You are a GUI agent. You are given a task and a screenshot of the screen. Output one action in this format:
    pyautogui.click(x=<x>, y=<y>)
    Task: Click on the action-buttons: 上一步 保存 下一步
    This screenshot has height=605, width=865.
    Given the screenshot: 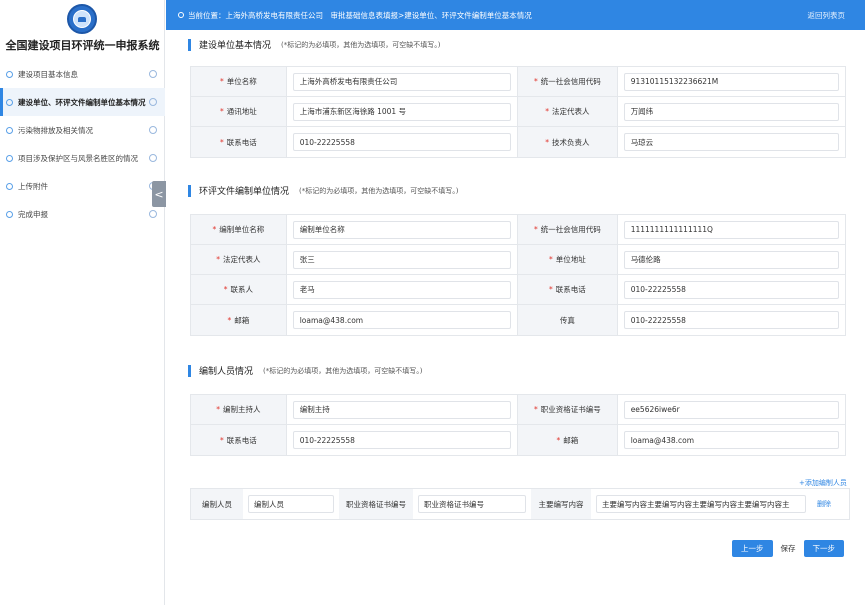 What is the action you would take?
    pyautogui.click(x=788, y=548)
    